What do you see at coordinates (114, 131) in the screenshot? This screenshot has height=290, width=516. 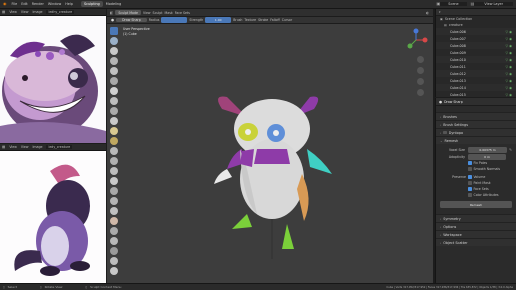 I see `tool-flatten-icon` at bounding box center [114, 131].